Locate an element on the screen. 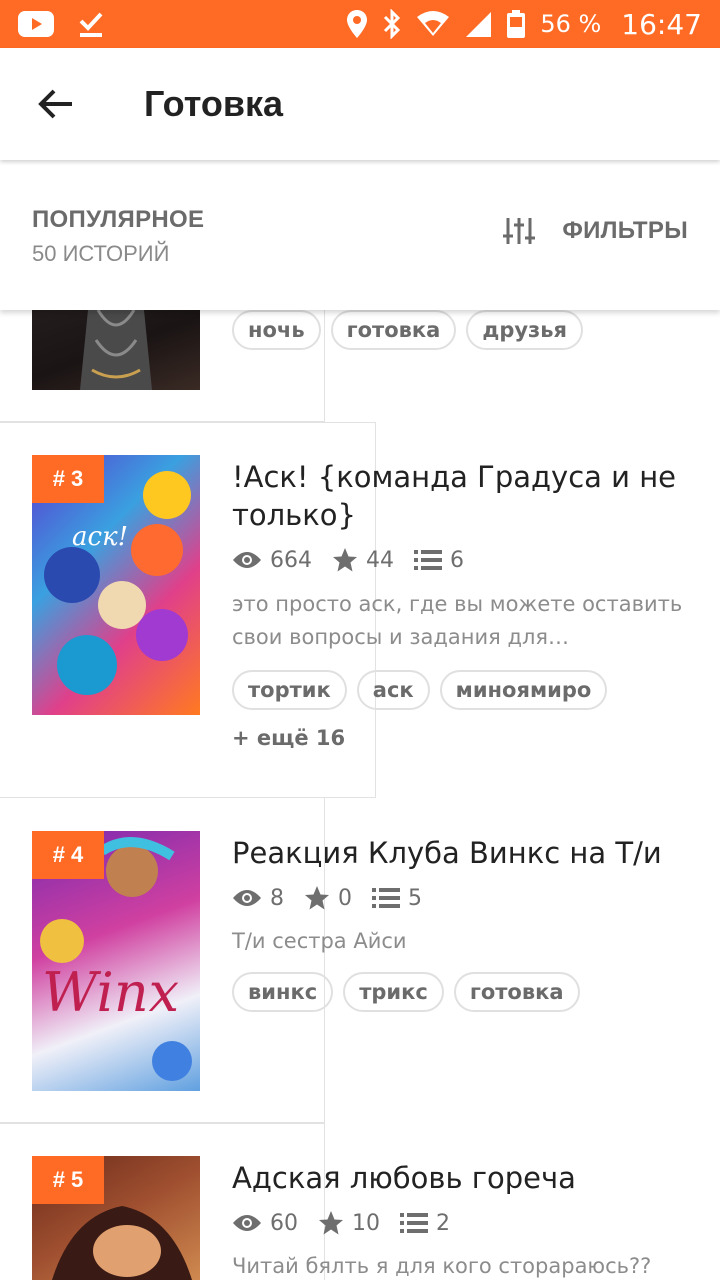  arrow-back-icon is located at coordinates (55, 104).